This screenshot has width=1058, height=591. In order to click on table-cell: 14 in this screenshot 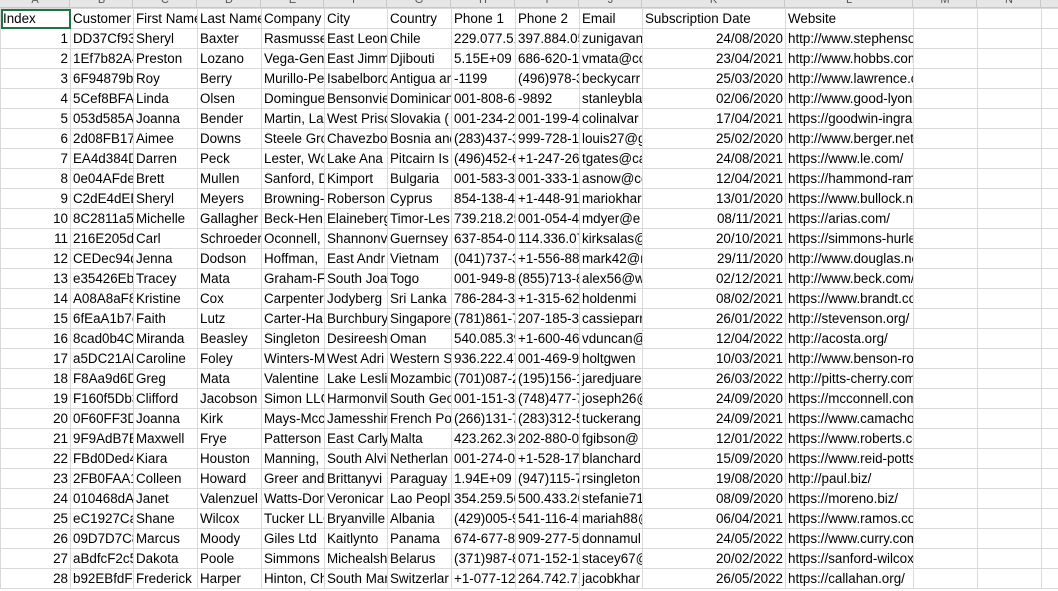, I will do `click(35, 298)`.